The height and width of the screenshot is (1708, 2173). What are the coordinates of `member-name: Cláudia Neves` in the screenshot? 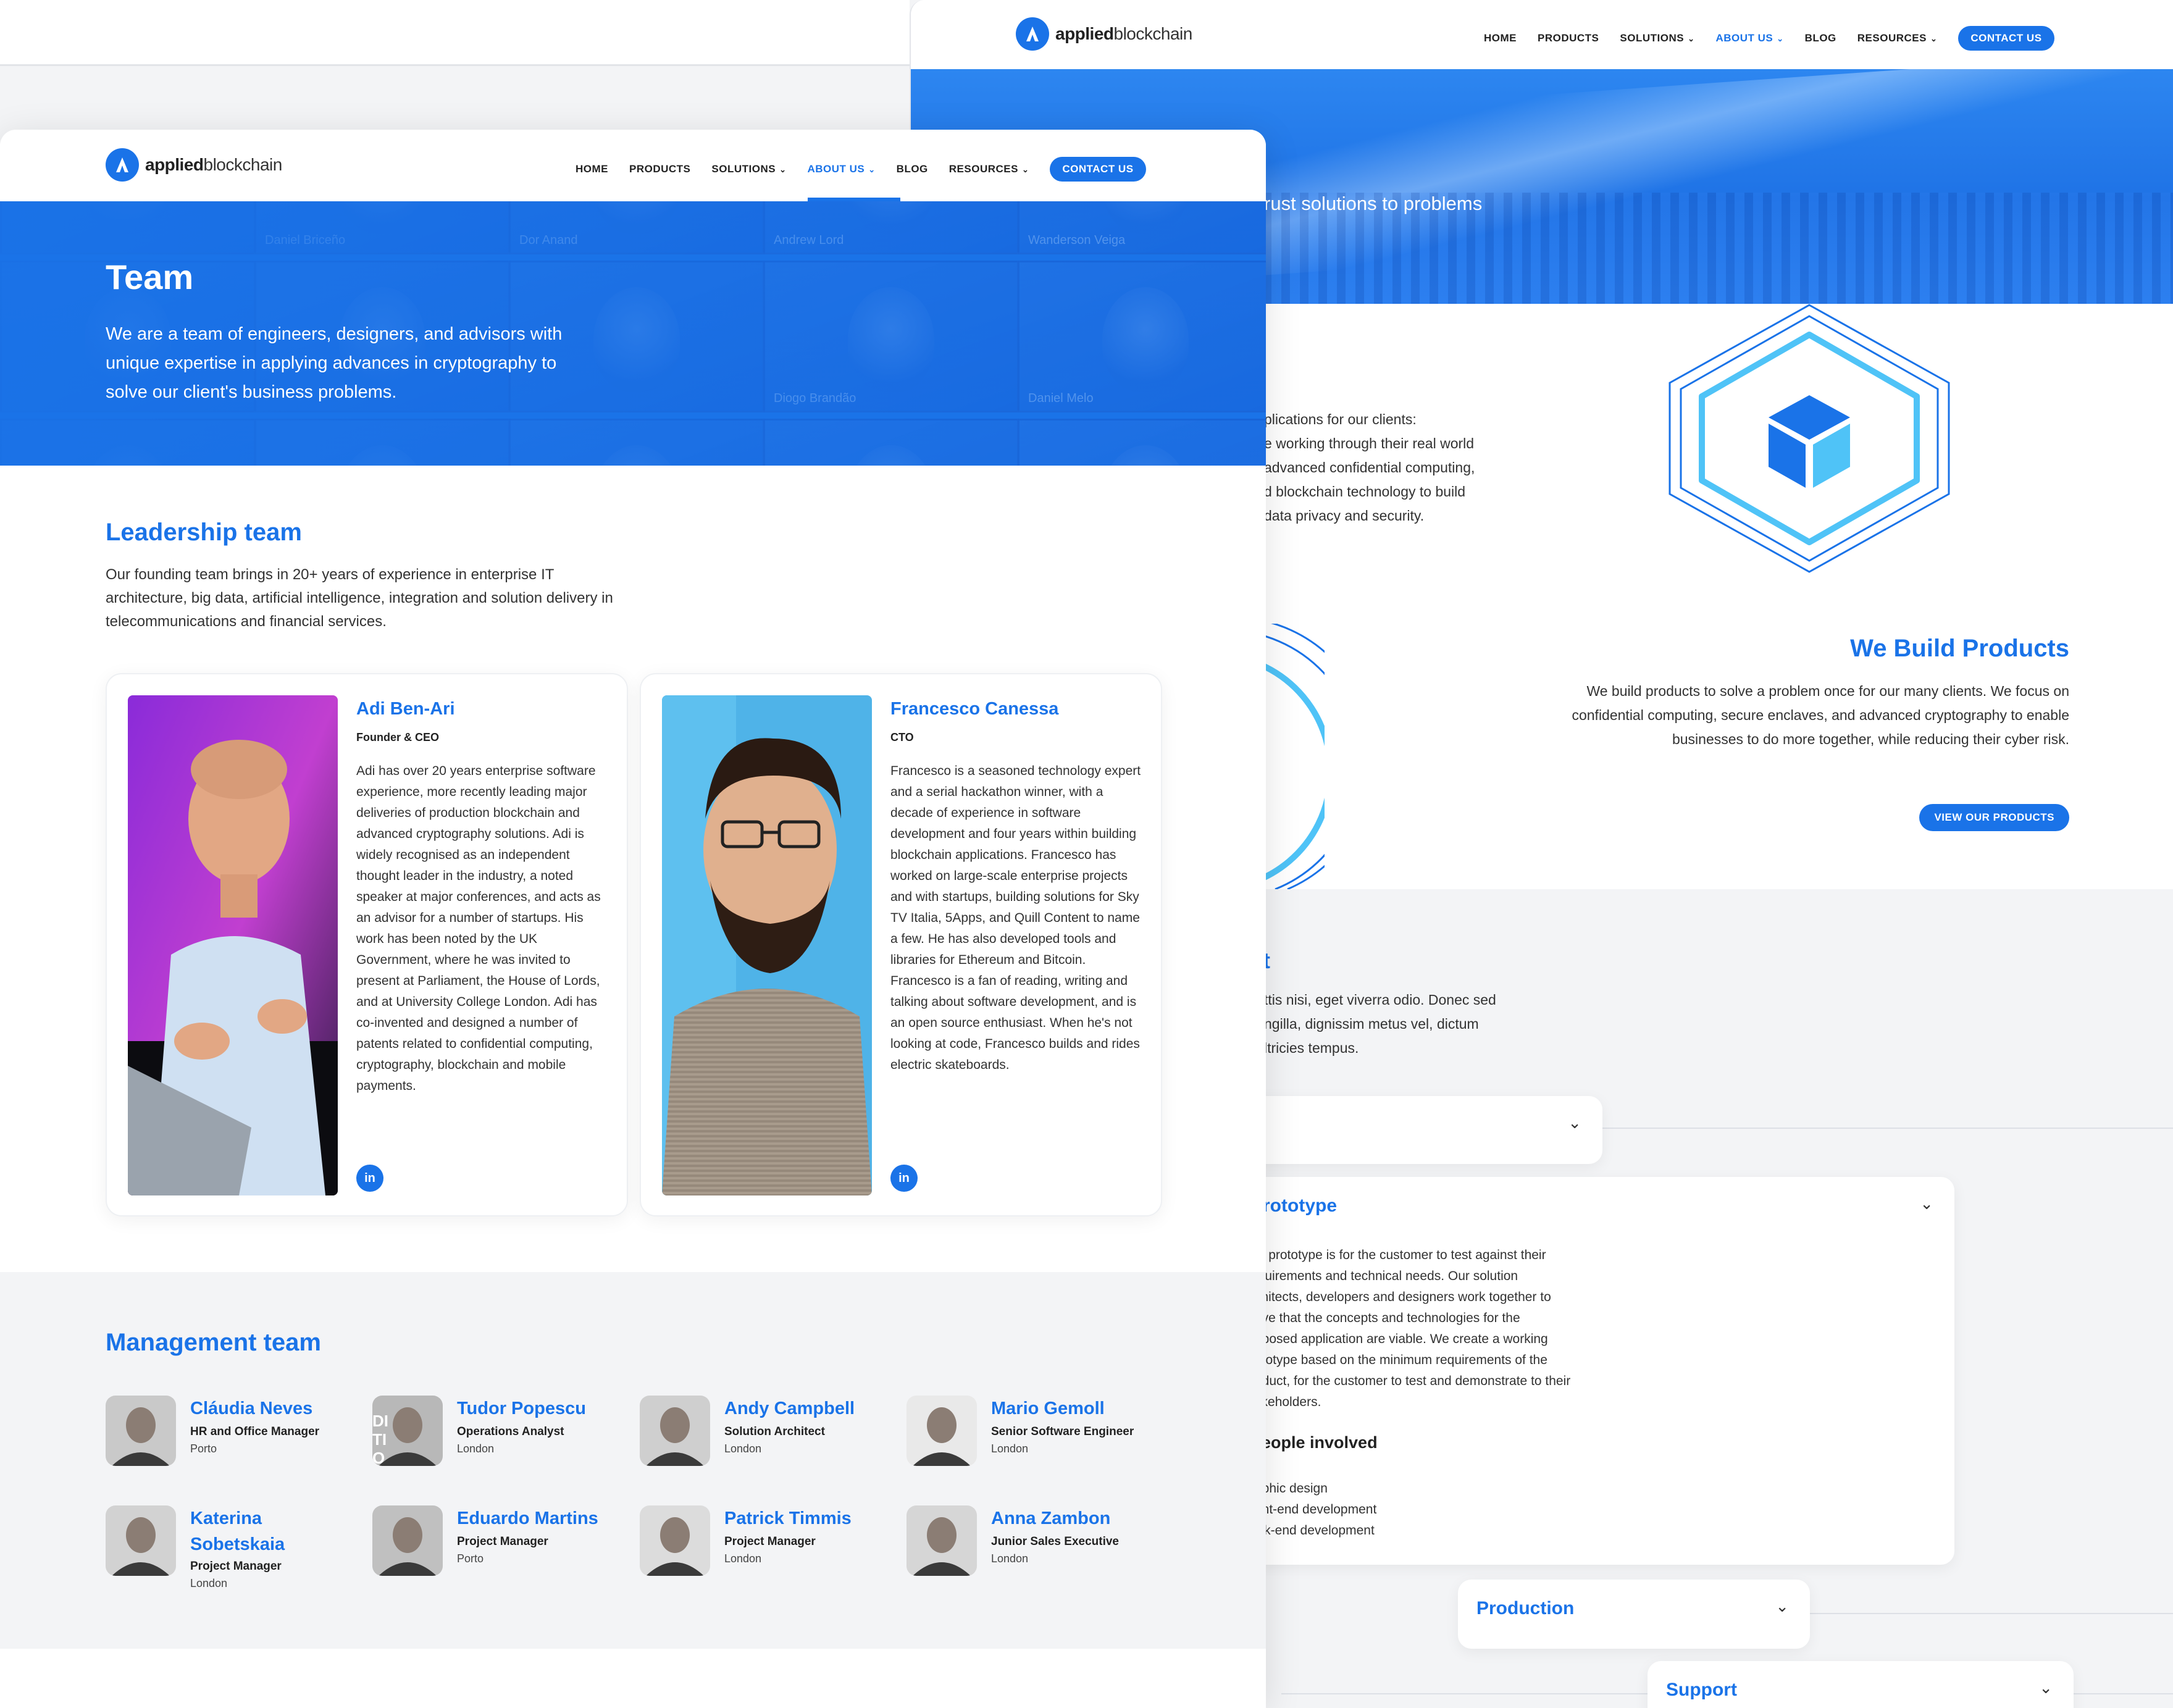 It's located at (251, 1408).